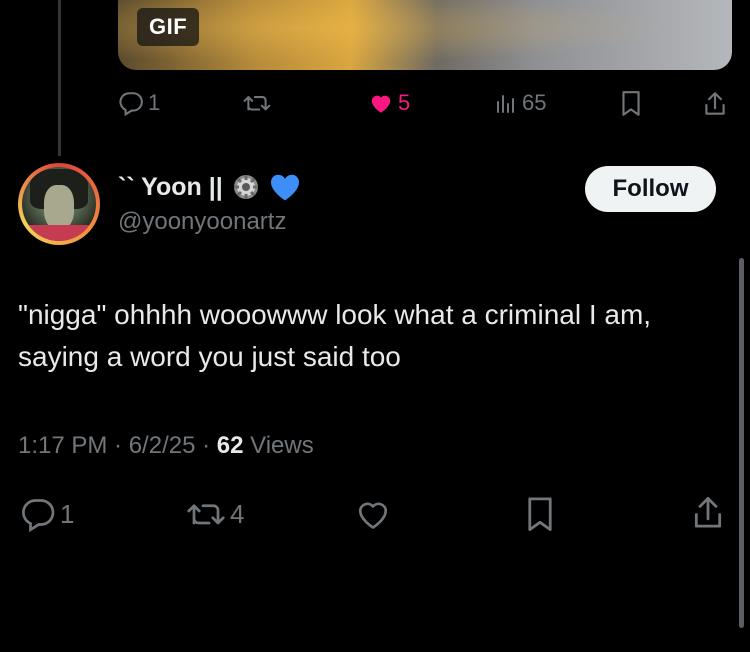 Image resolution: width=750 pixels, height=652 pixels. I want to click on reply-button: 1, so click(47, 514).